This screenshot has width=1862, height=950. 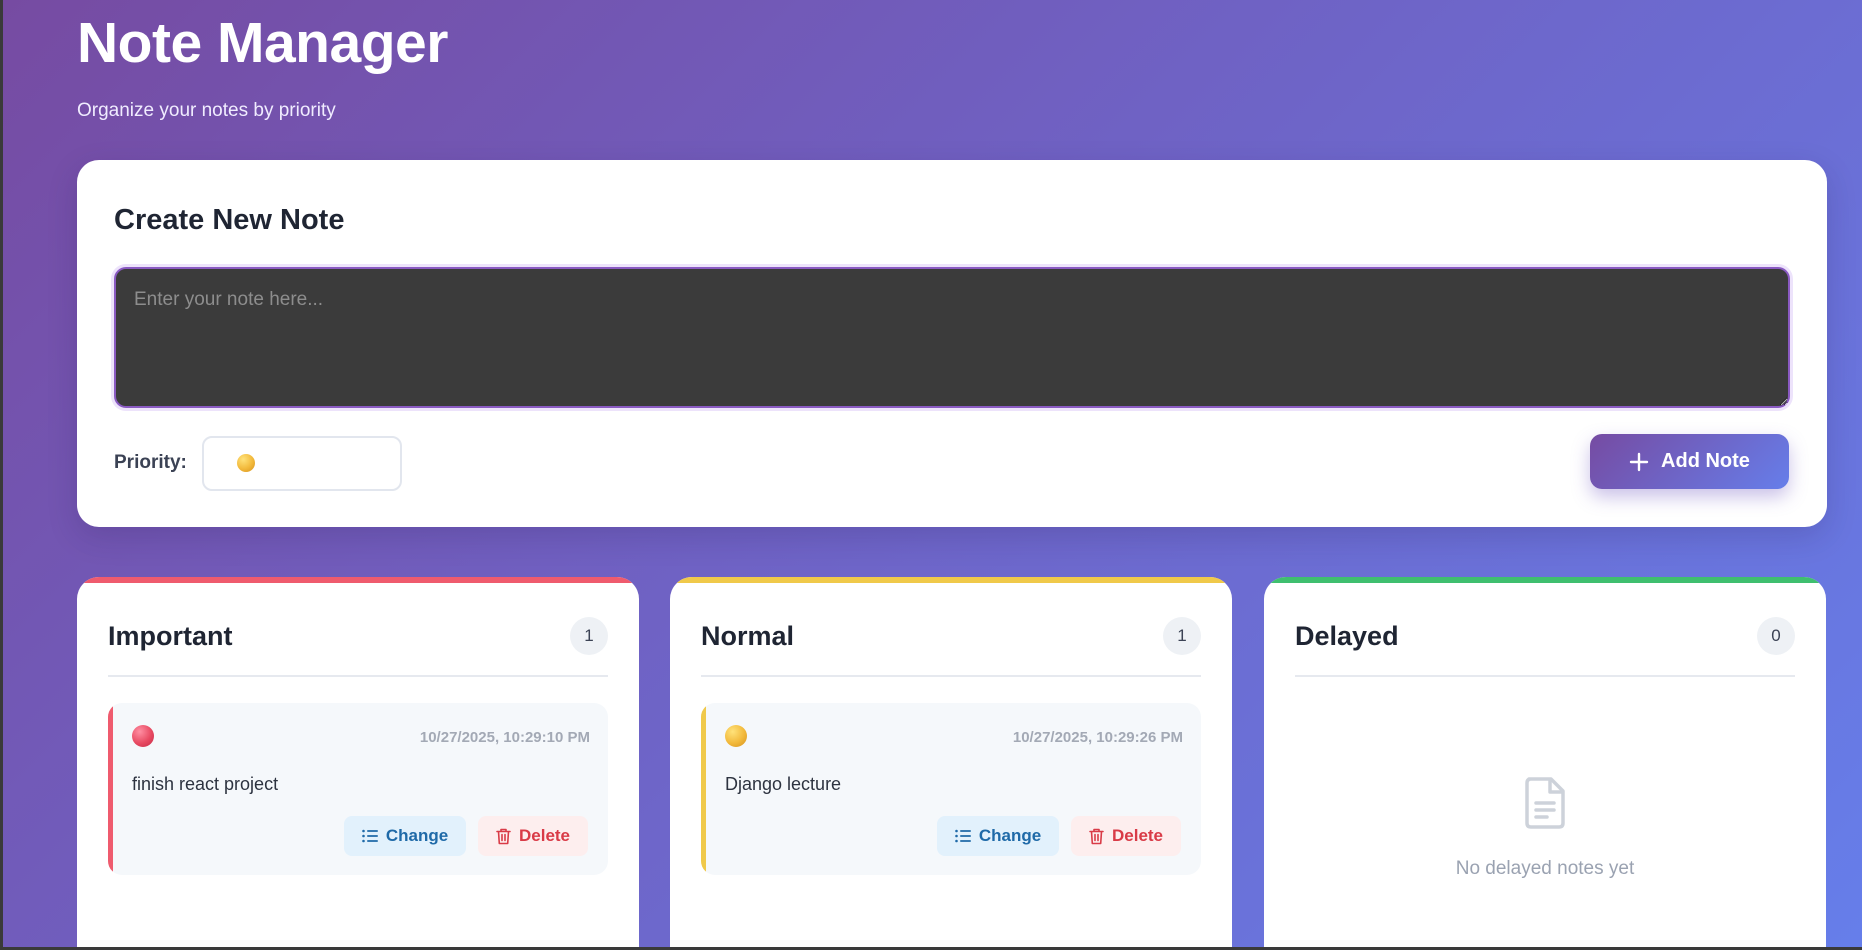 I want to click on add-note-button: Add Note, so click(x=1689, y=461).